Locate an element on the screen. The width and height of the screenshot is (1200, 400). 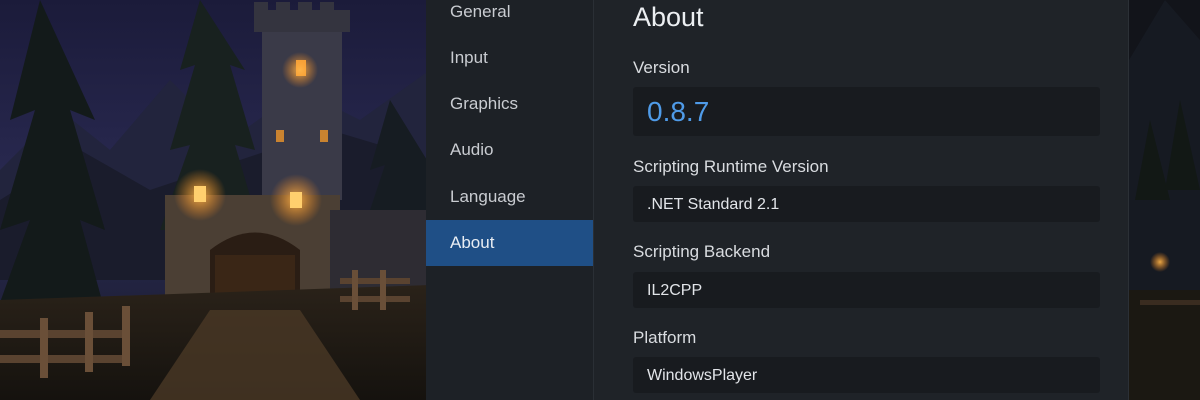
version-label: Version is located at coordinates (661, 67).